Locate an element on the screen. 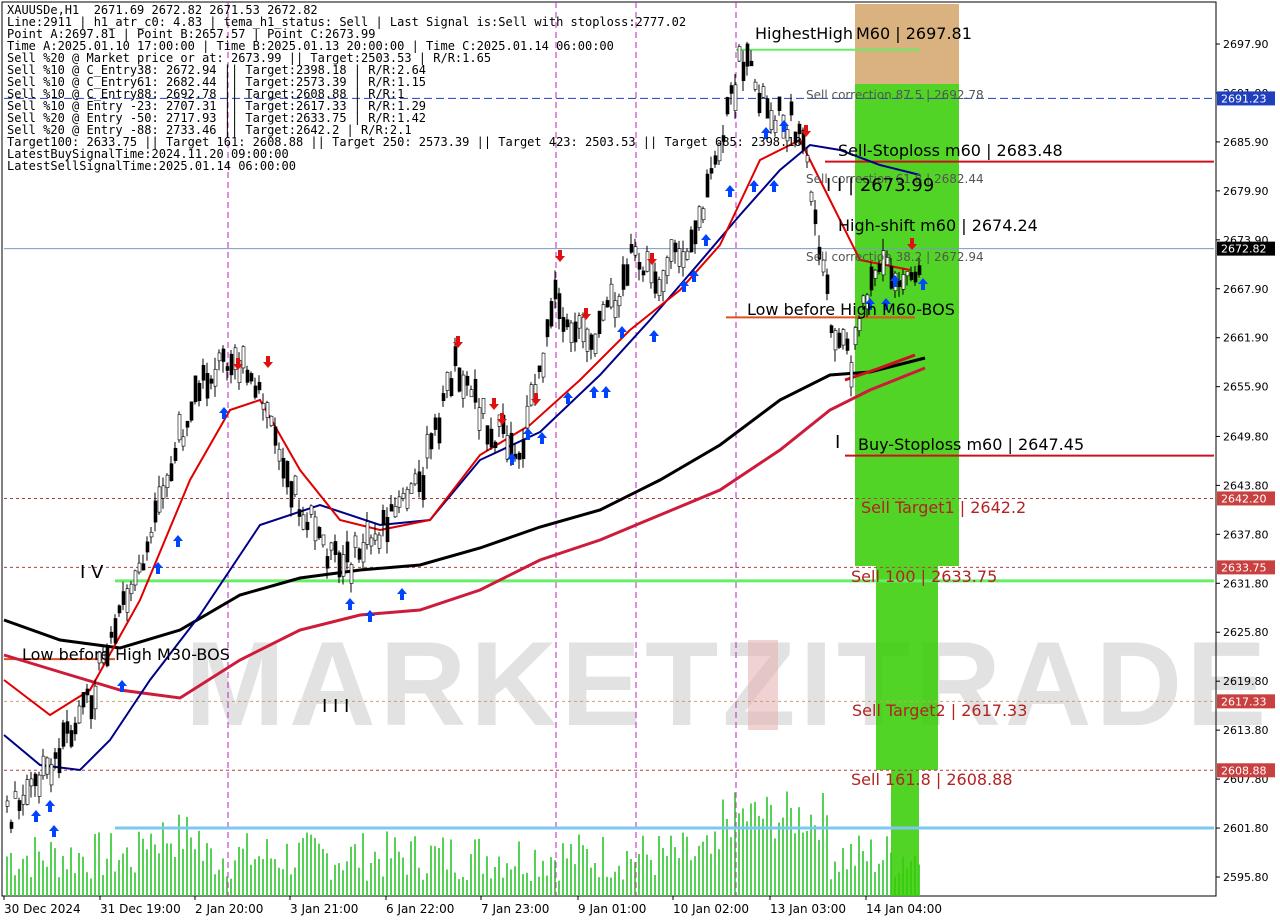 The height and width of the screenshot is (920, 1280). sell-zone-lower is located at coordinates (907, 668).